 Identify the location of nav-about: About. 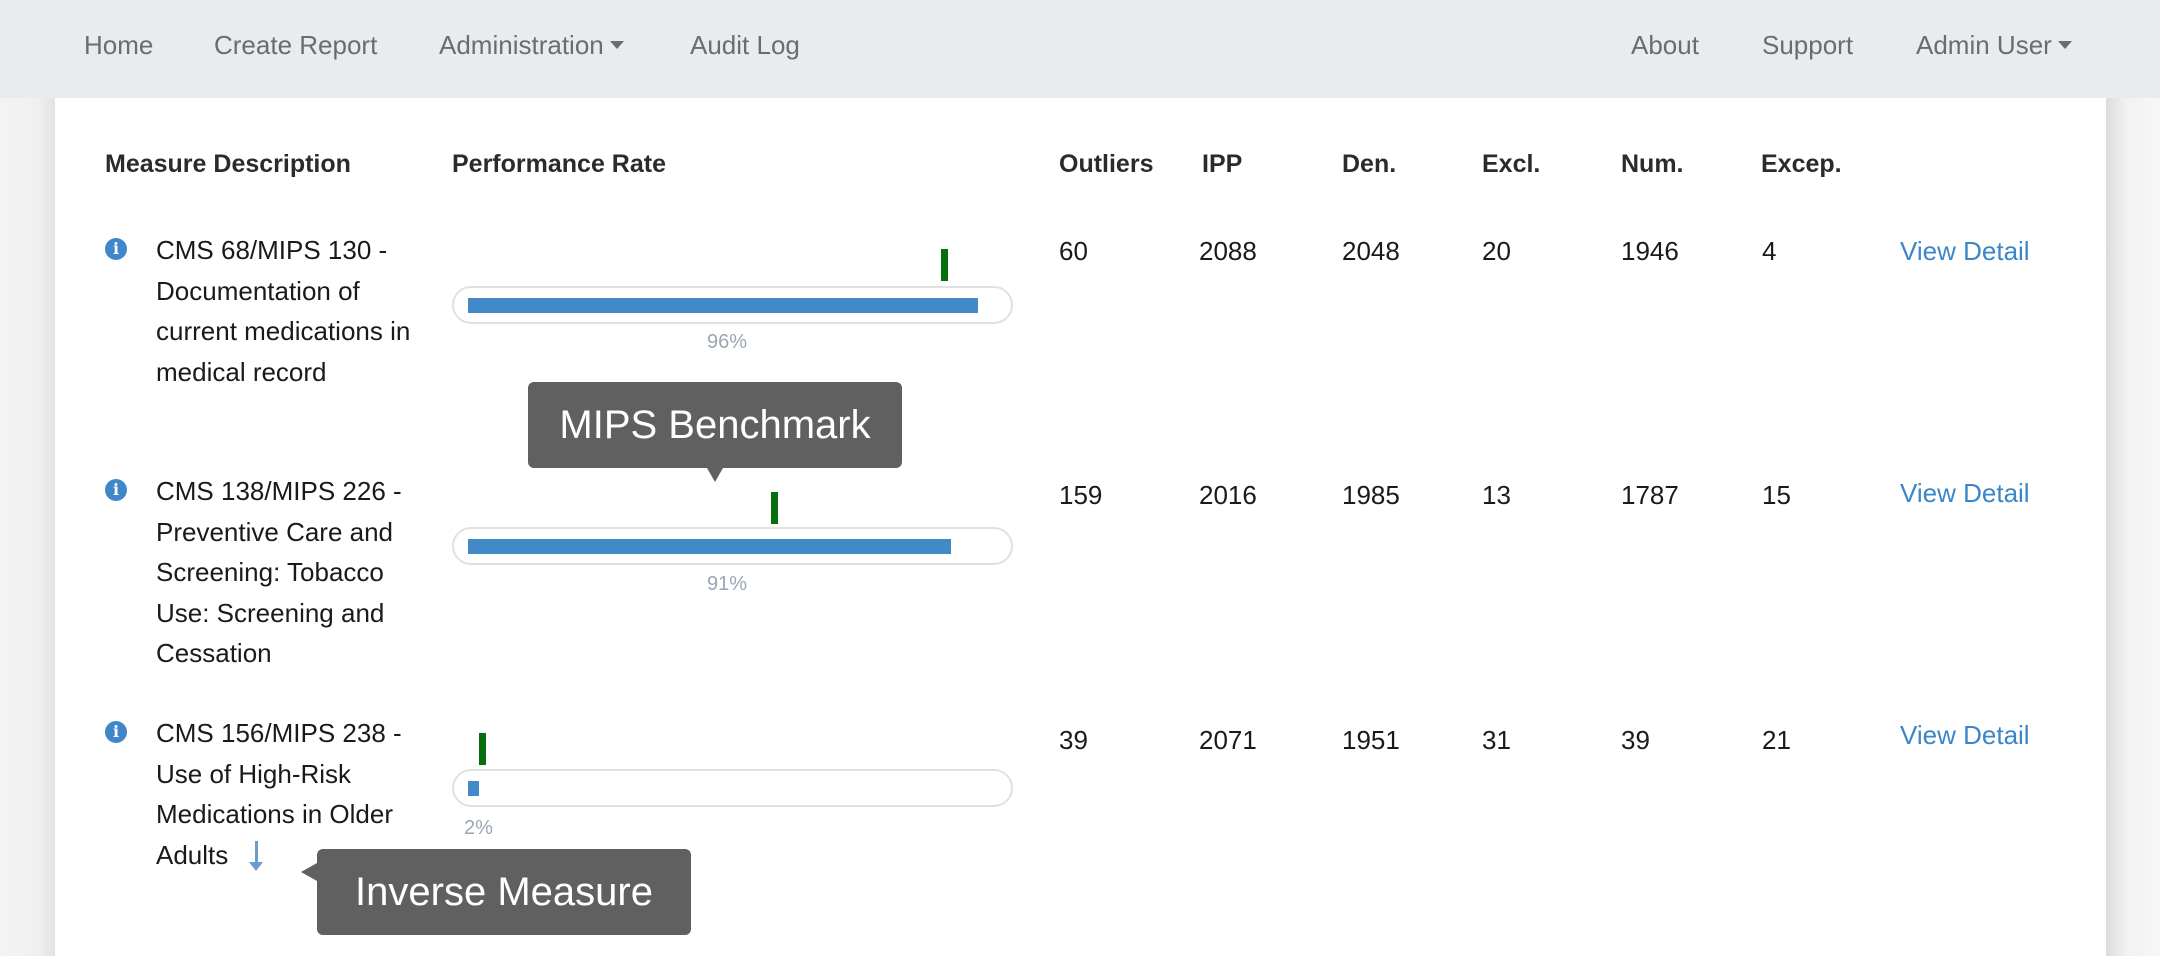
(1665, 45).